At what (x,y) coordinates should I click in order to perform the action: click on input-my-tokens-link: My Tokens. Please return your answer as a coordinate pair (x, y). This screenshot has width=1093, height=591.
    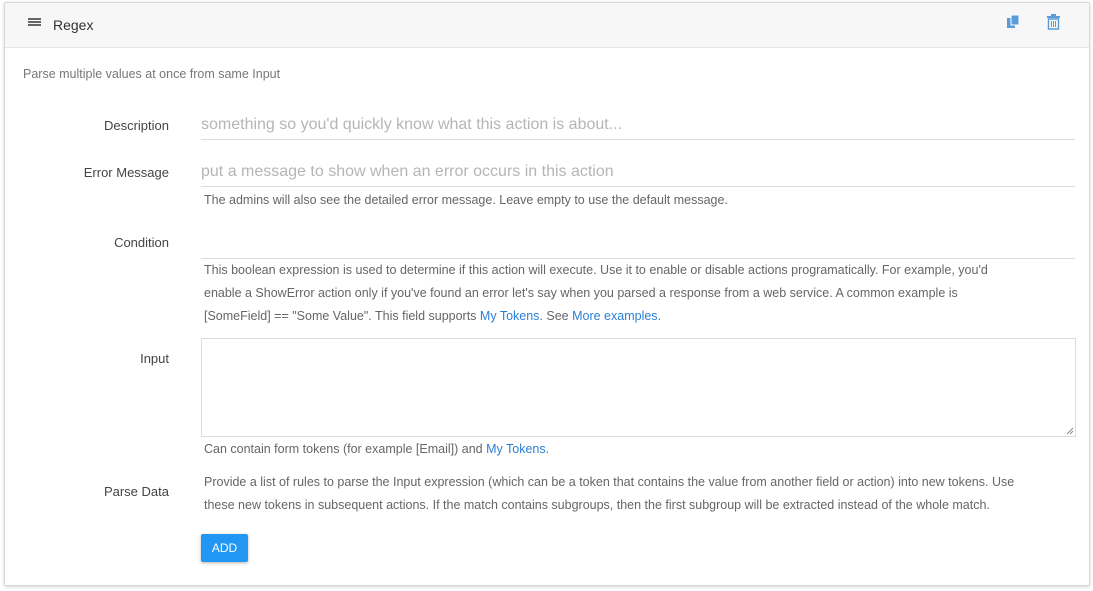
    Looking at the image, I should click on (516, 449).